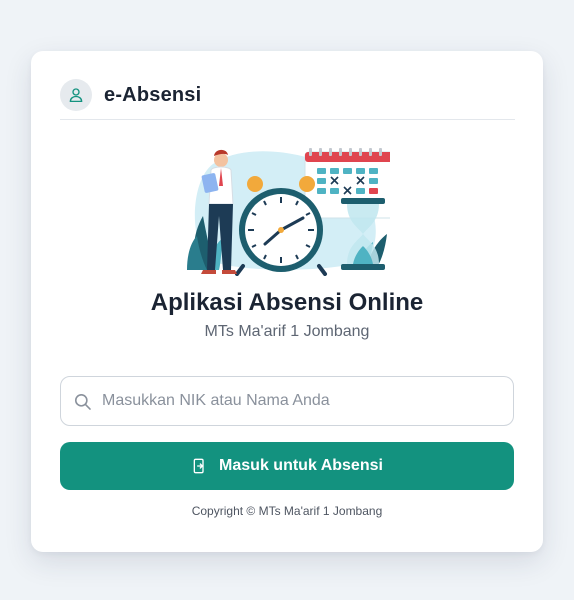 The height and width of the screenshot is (600, 574). What do you see at coordinates (83, 401) in the screenshot?
I see `search-icon` at bounding box center [83, 401].